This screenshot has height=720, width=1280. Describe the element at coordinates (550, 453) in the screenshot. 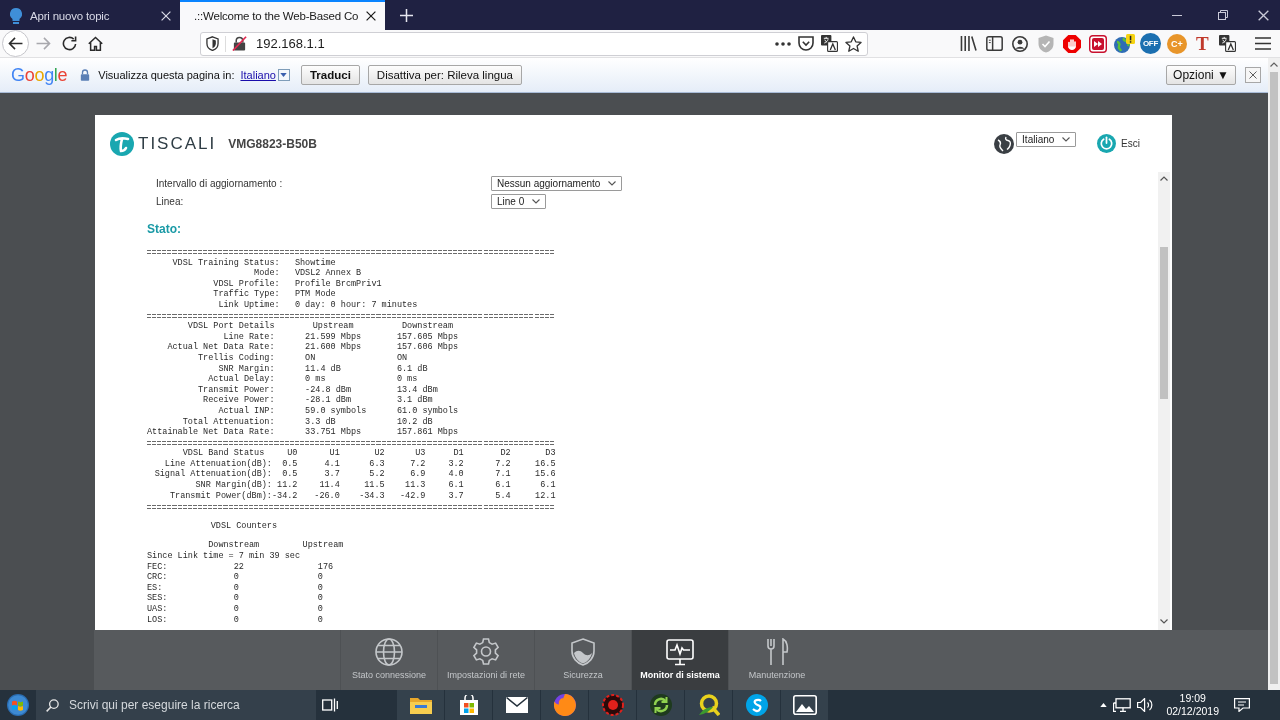

I see `column-header: D3` at that location.